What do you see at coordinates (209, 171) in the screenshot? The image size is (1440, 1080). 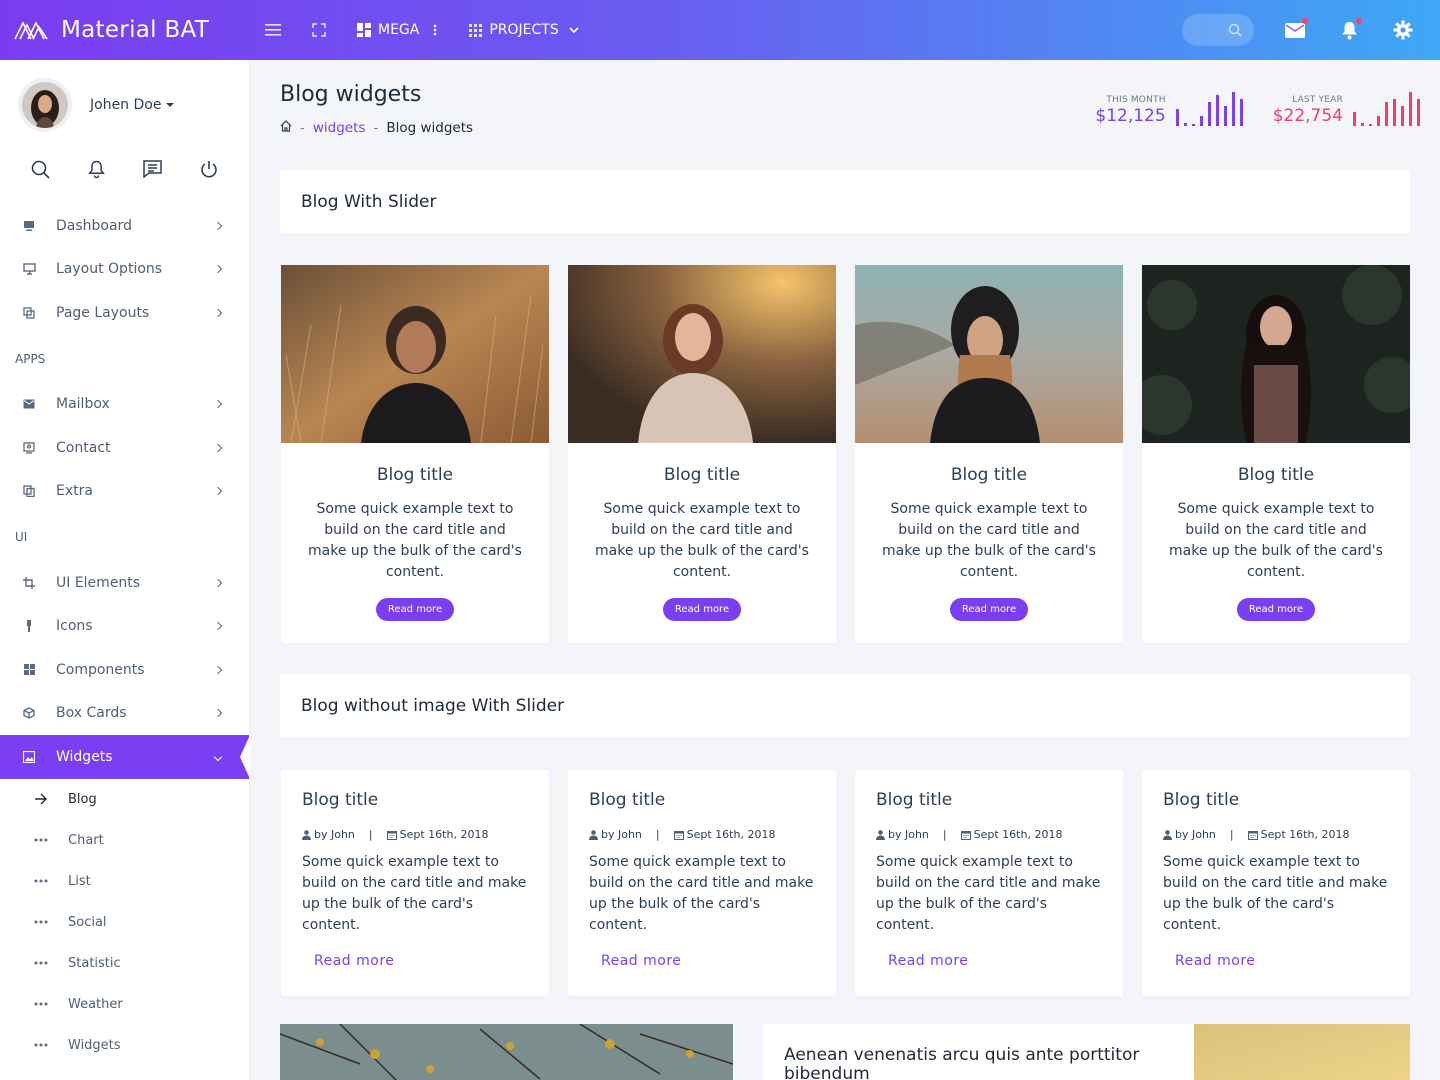 I see `power-icon` at bounding box center [209, 171].